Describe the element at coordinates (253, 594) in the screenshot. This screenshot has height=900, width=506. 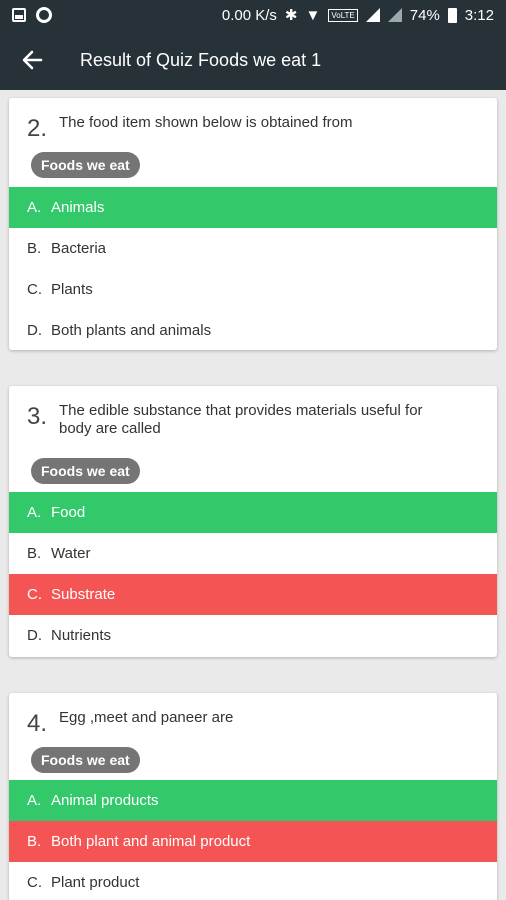
I see `option-c: C. Substrate` at that location.